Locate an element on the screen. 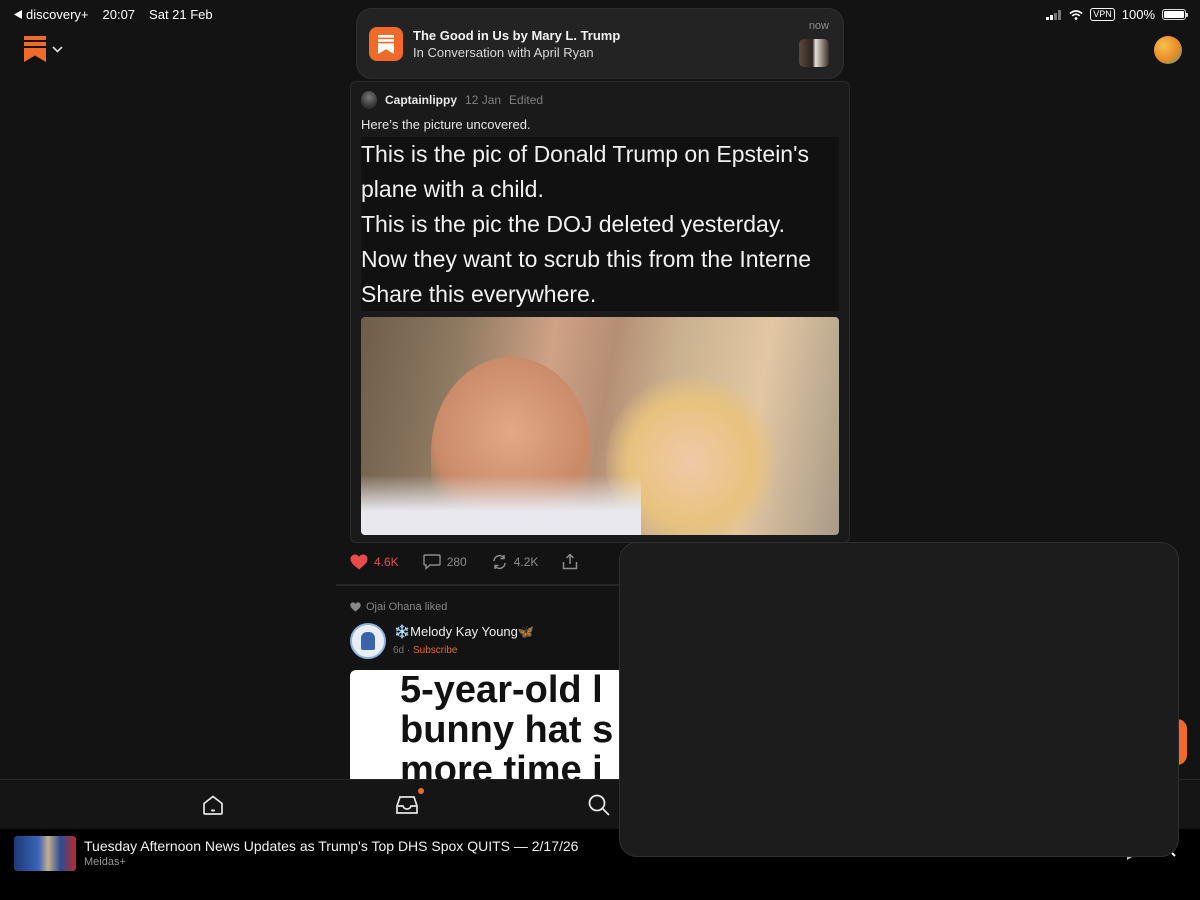 This screenshot has height=900, width=1200. status-date: Sat 21 Feb is located at coordinates (181, 14).